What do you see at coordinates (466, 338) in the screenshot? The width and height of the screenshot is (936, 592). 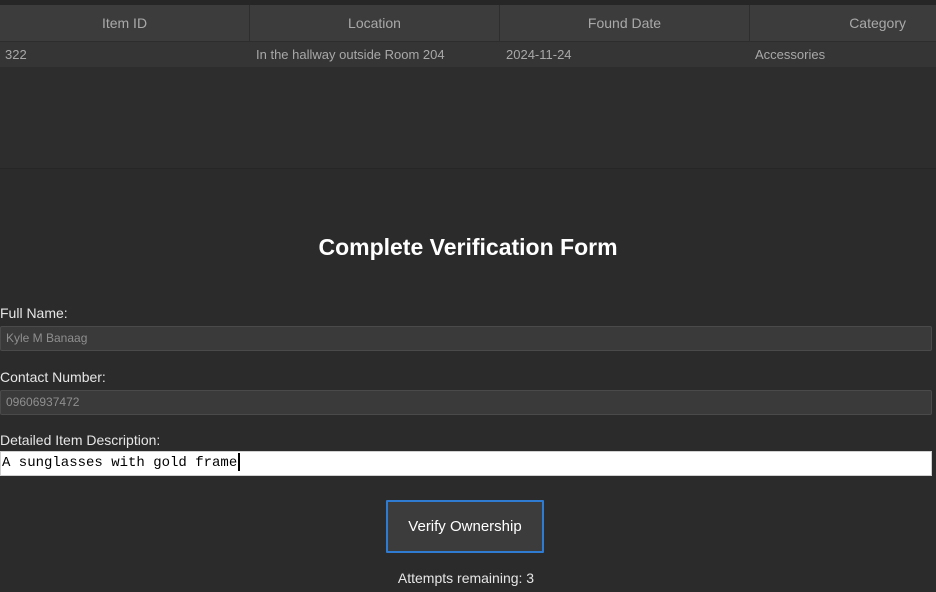 I see `full-name-field: Kyle M Banaag` at bounding box center [466, 338].